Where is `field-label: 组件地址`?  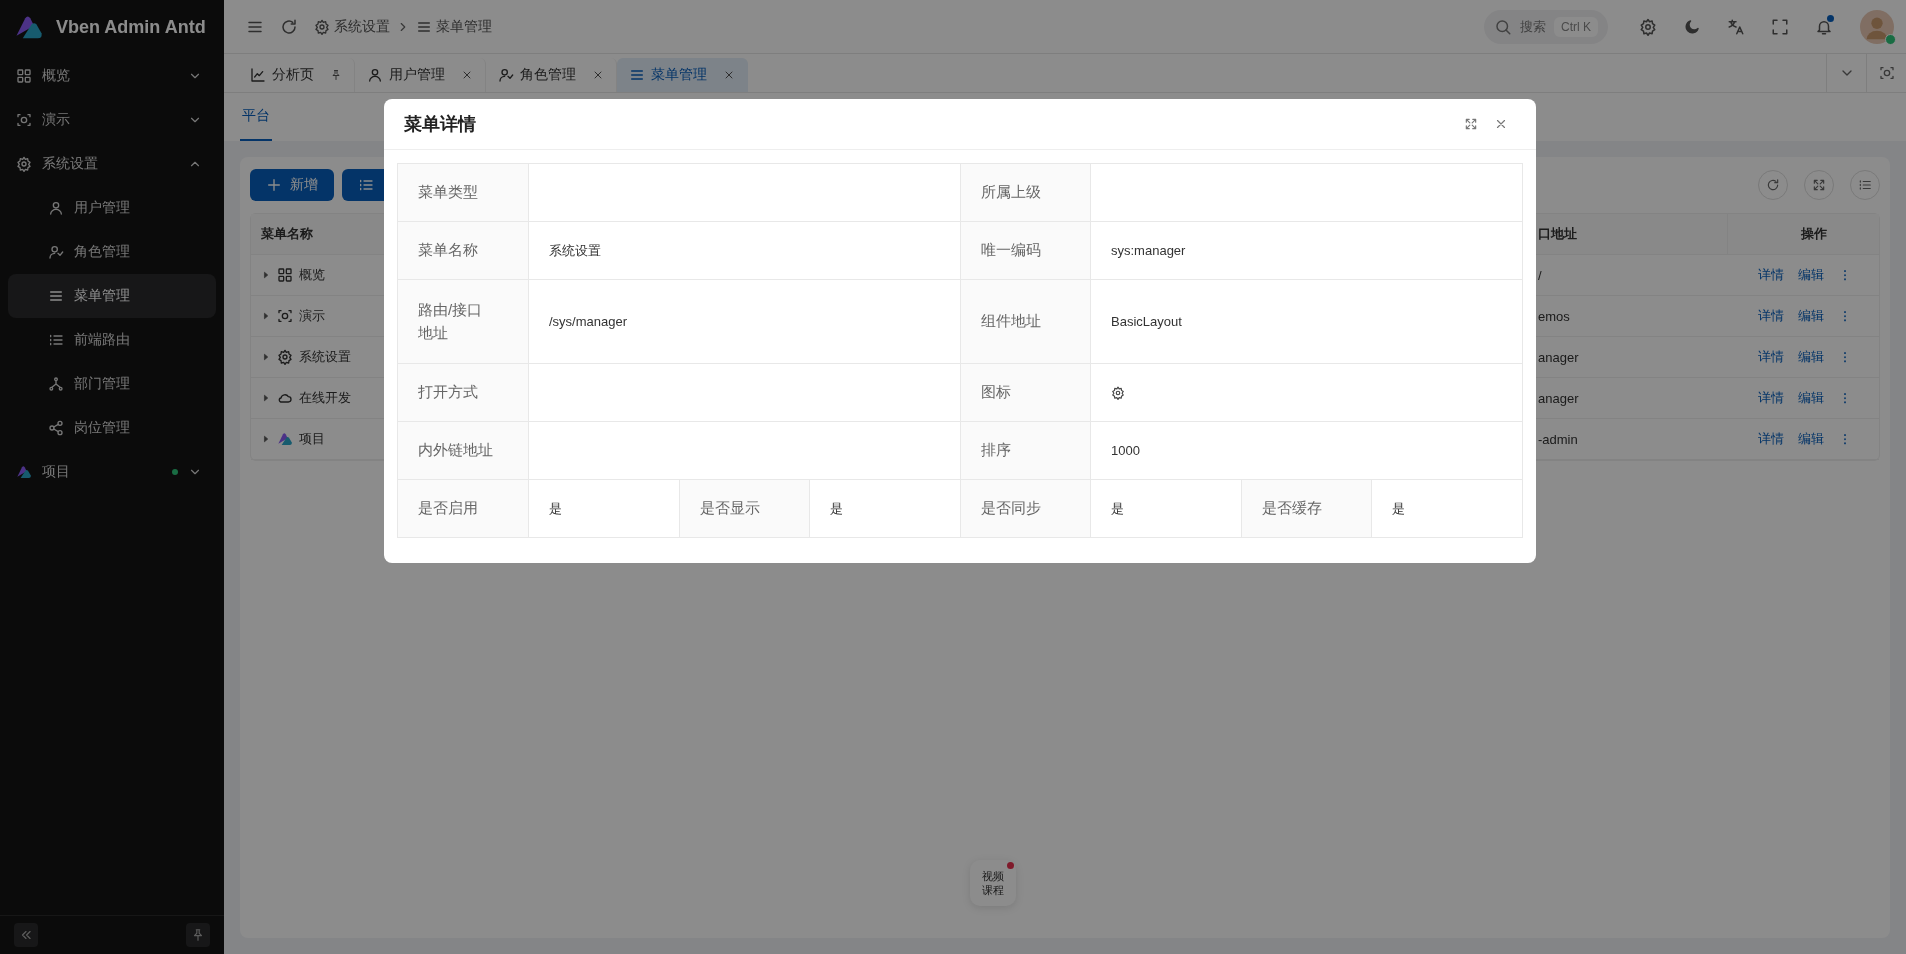
field-label: 组件地址 is located at coordinates (1026, 322).